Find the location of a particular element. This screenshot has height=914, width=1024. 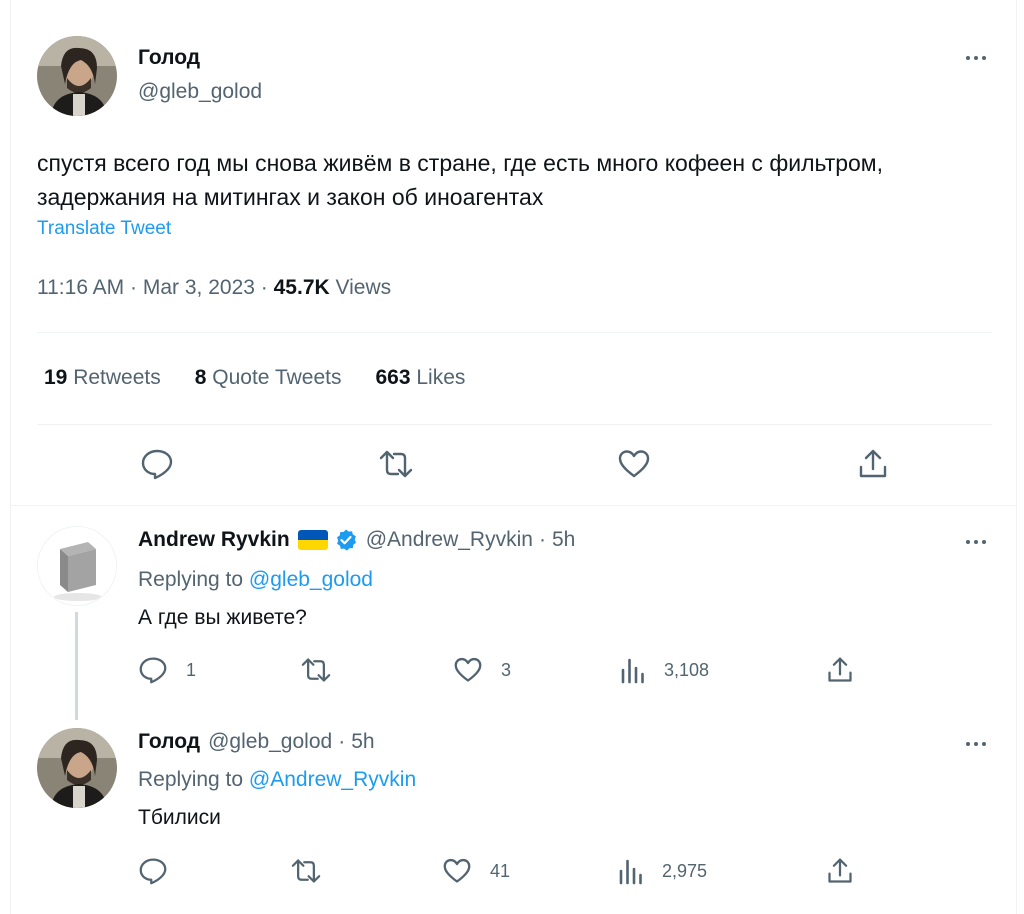

quote-tweets-stat: 8 Quote Tweets is located at coordinates (268, 378).